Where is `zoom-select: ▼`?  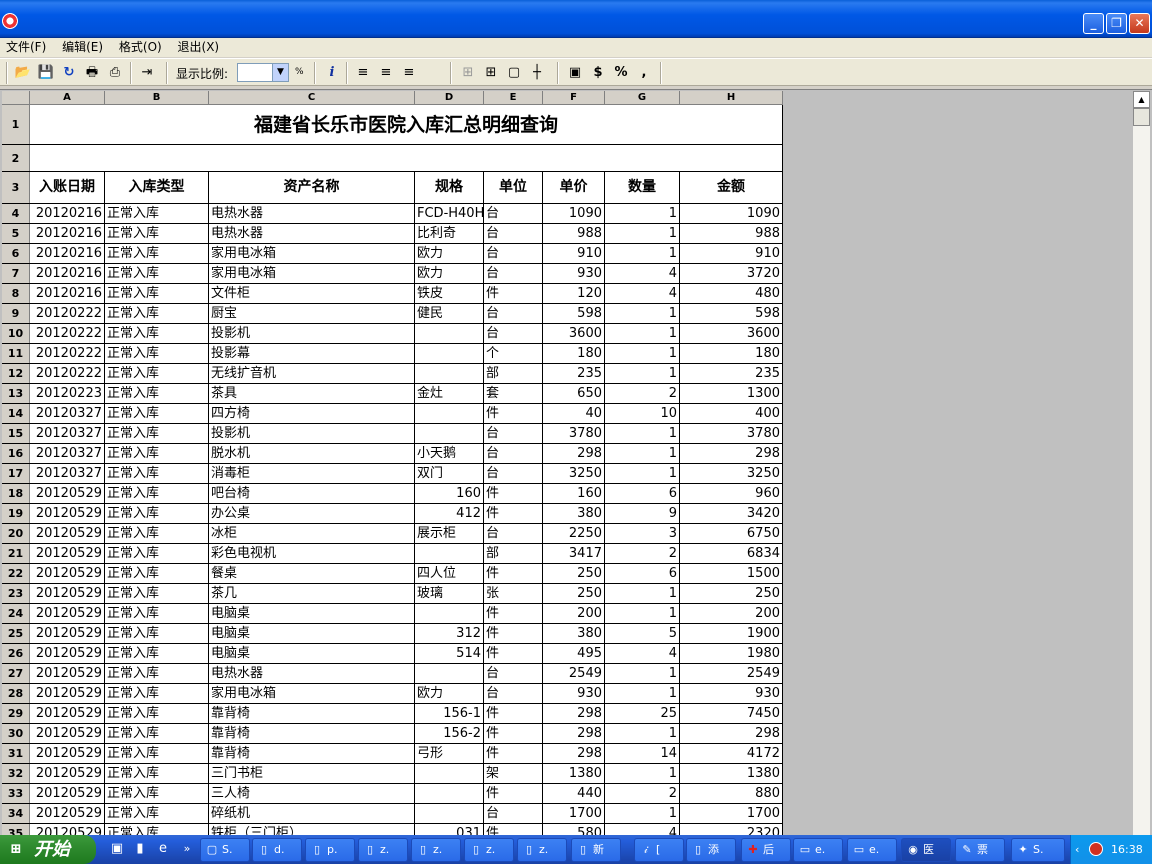
zoom-select: ▼ is located at coordinates (263, 72).